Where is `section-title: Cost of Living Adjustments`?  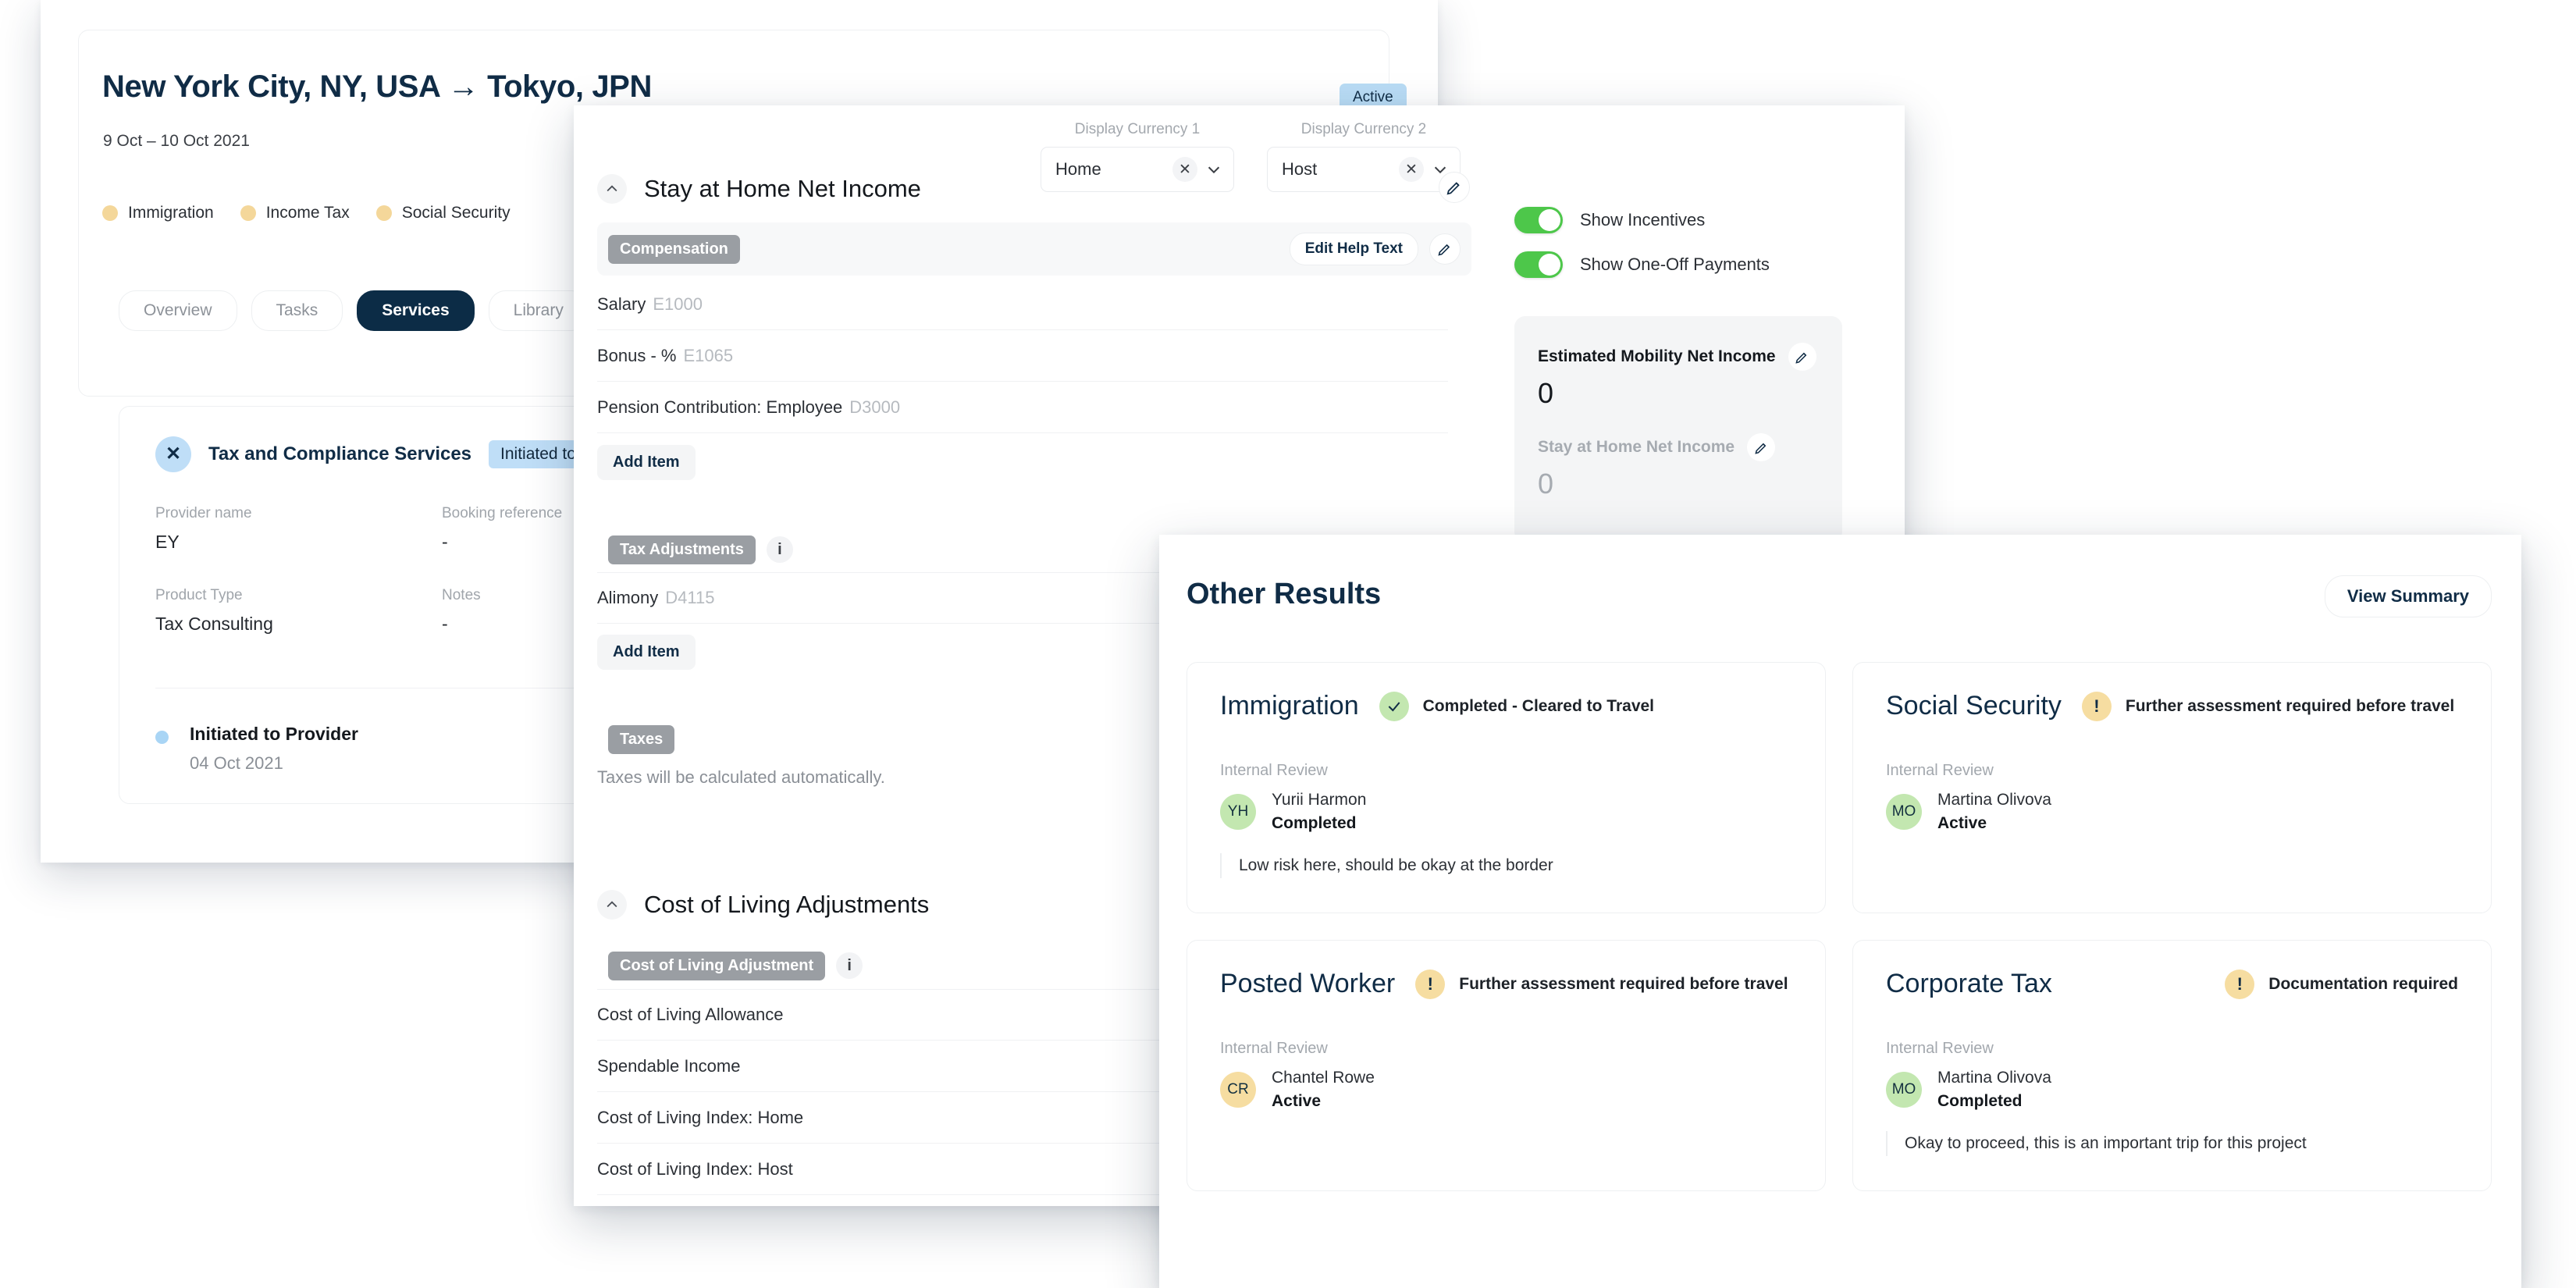
section-title: Cost of Living Adjustments is located at coordinates (787, 904).